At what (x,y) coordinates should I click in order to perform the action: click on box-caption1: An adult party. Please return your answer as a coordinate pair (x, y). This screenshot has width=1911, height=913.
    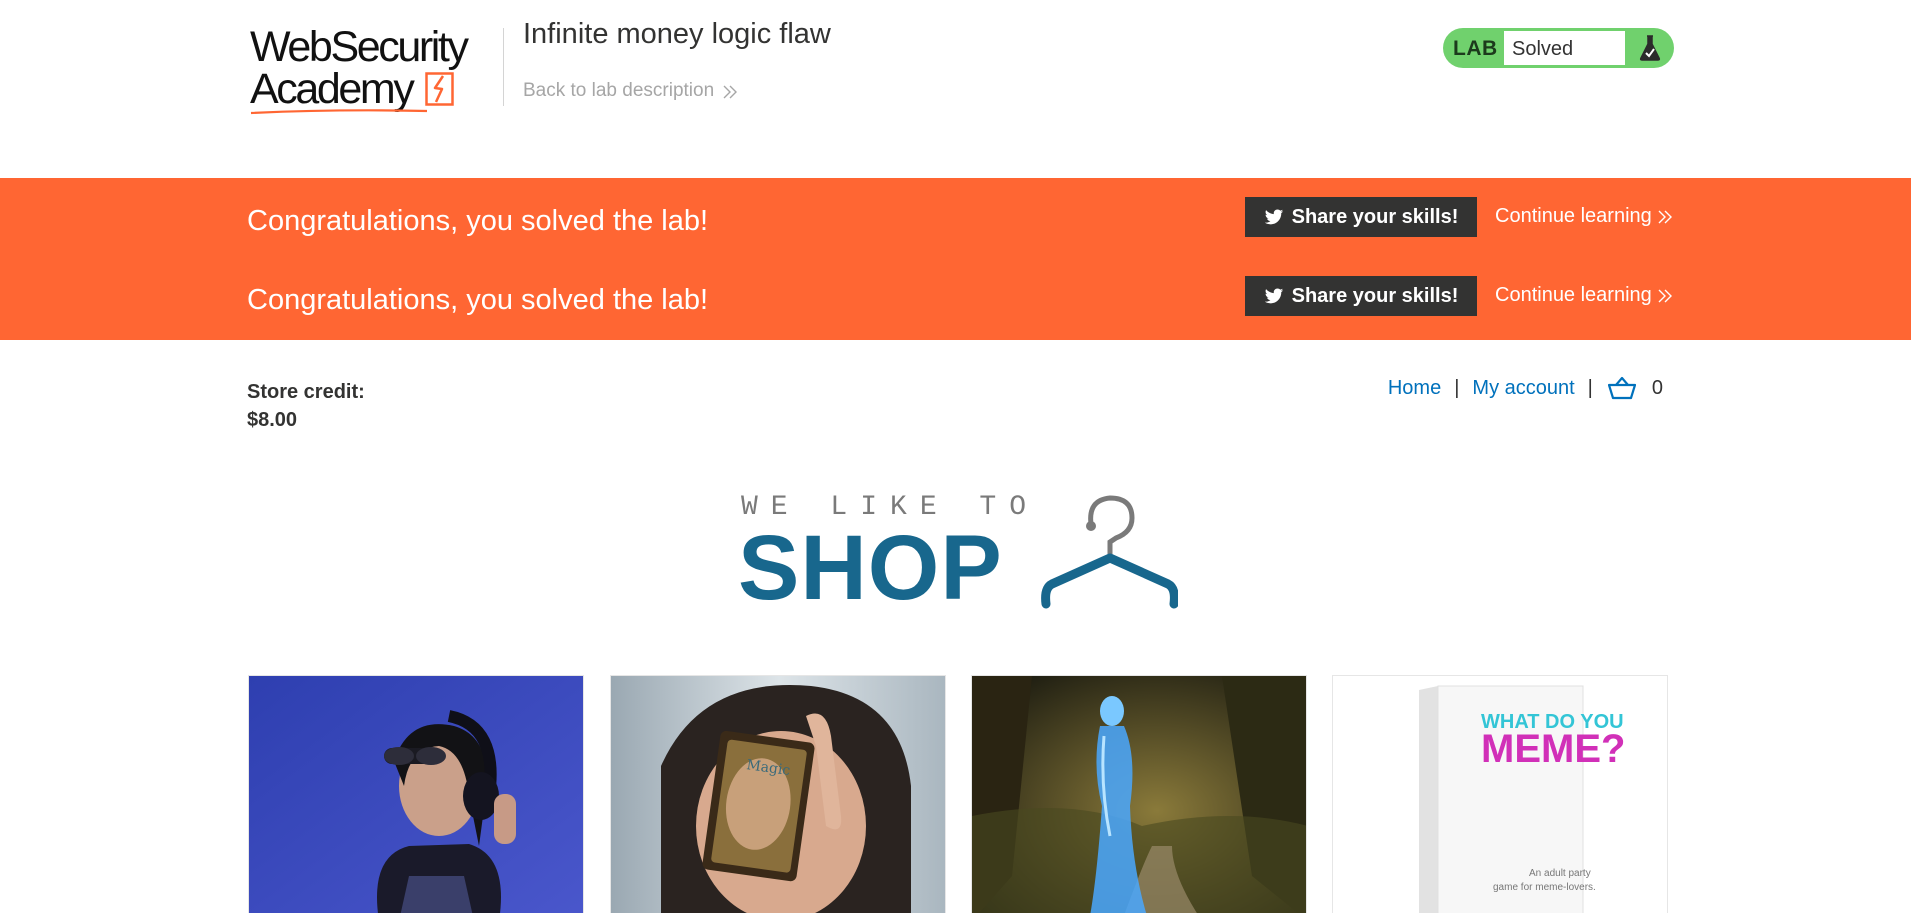
    Looking at the image, I should click on (1560, 873).